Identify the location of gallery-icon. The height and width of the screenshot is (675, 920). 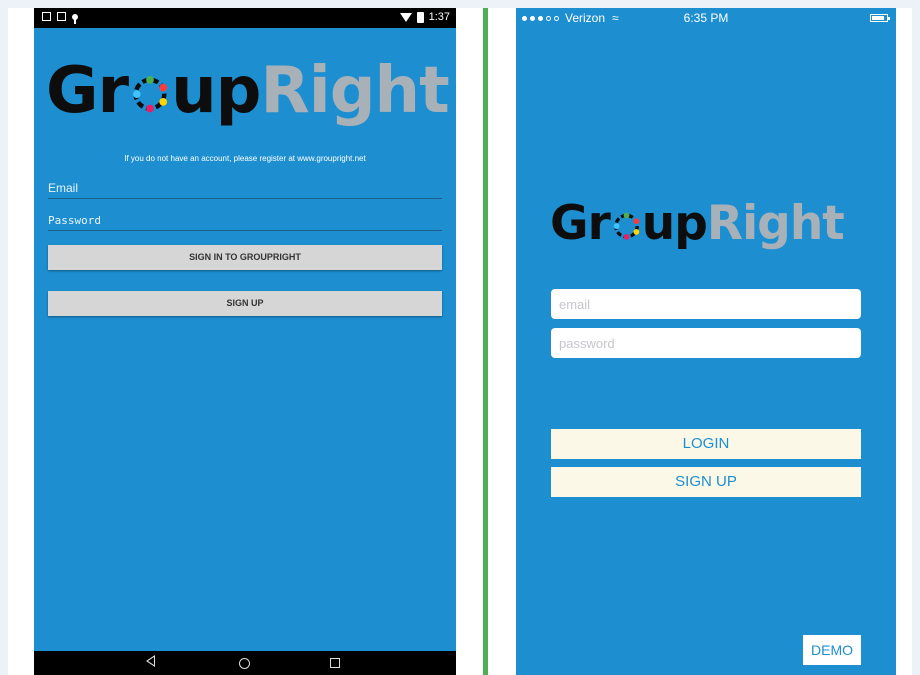
(61, 16).